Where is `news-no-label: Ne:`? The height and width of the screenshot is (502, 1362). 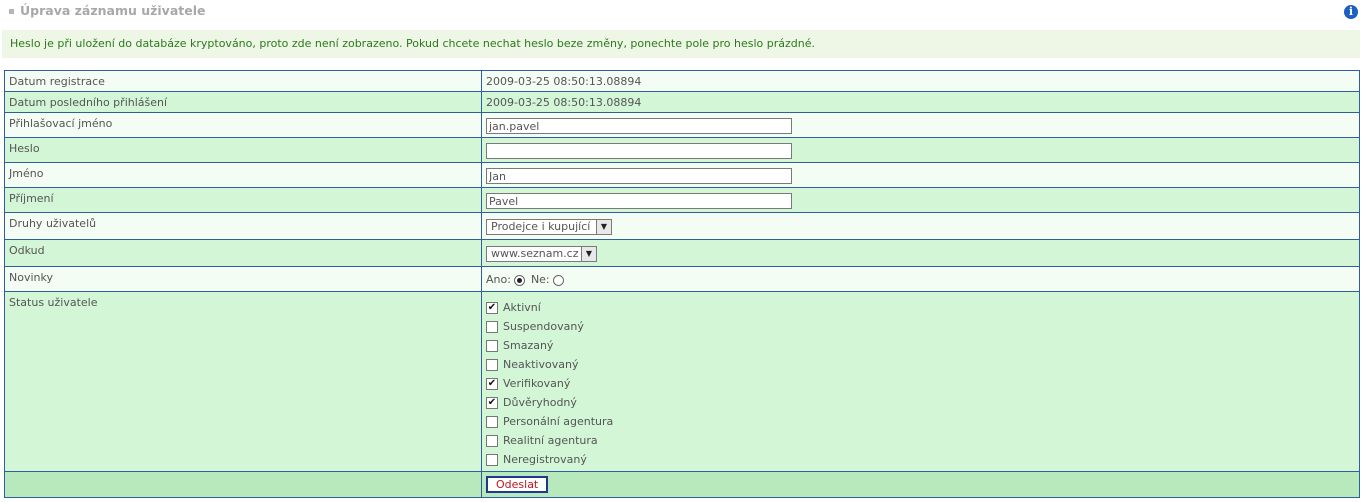
news-no-label: Ne: is located at coordinates (540, 279).